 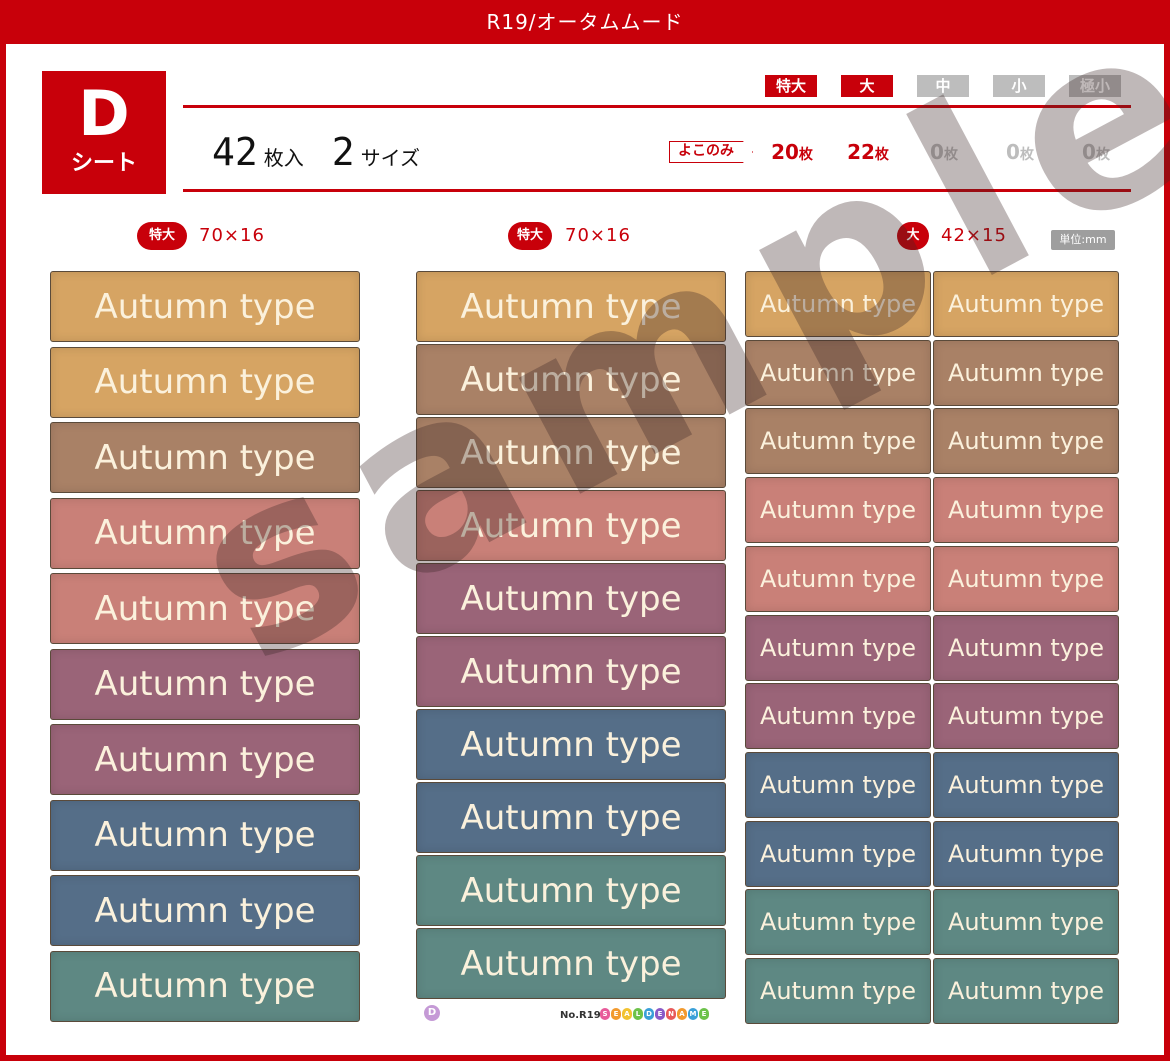 I want to click on brand-logo: SEALDENAME, so click(x=654, y=1015).